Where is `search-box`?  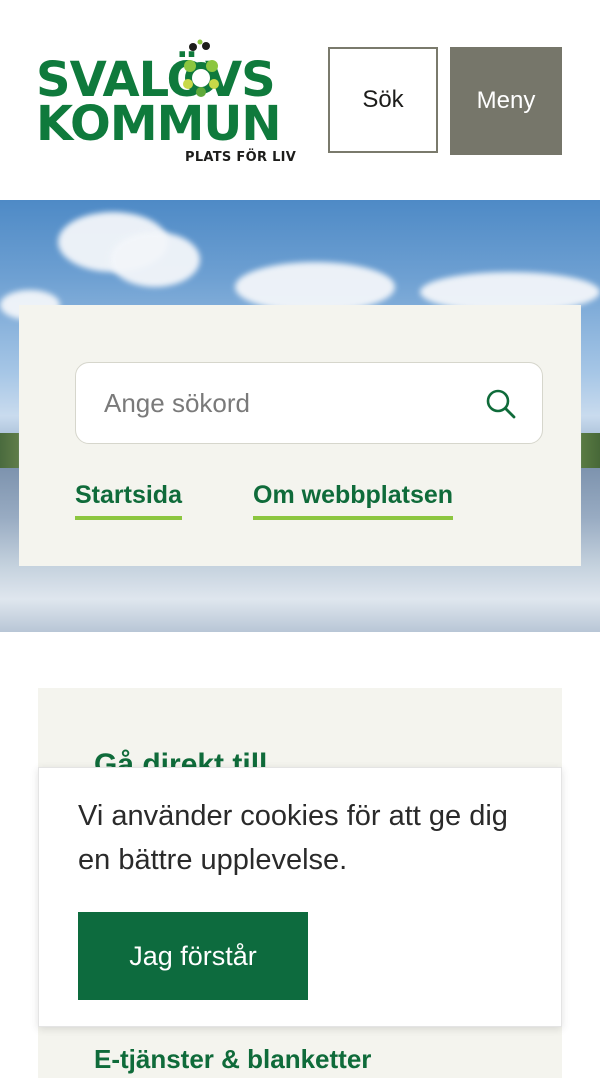
search-box is located at coordinates (309, 403).